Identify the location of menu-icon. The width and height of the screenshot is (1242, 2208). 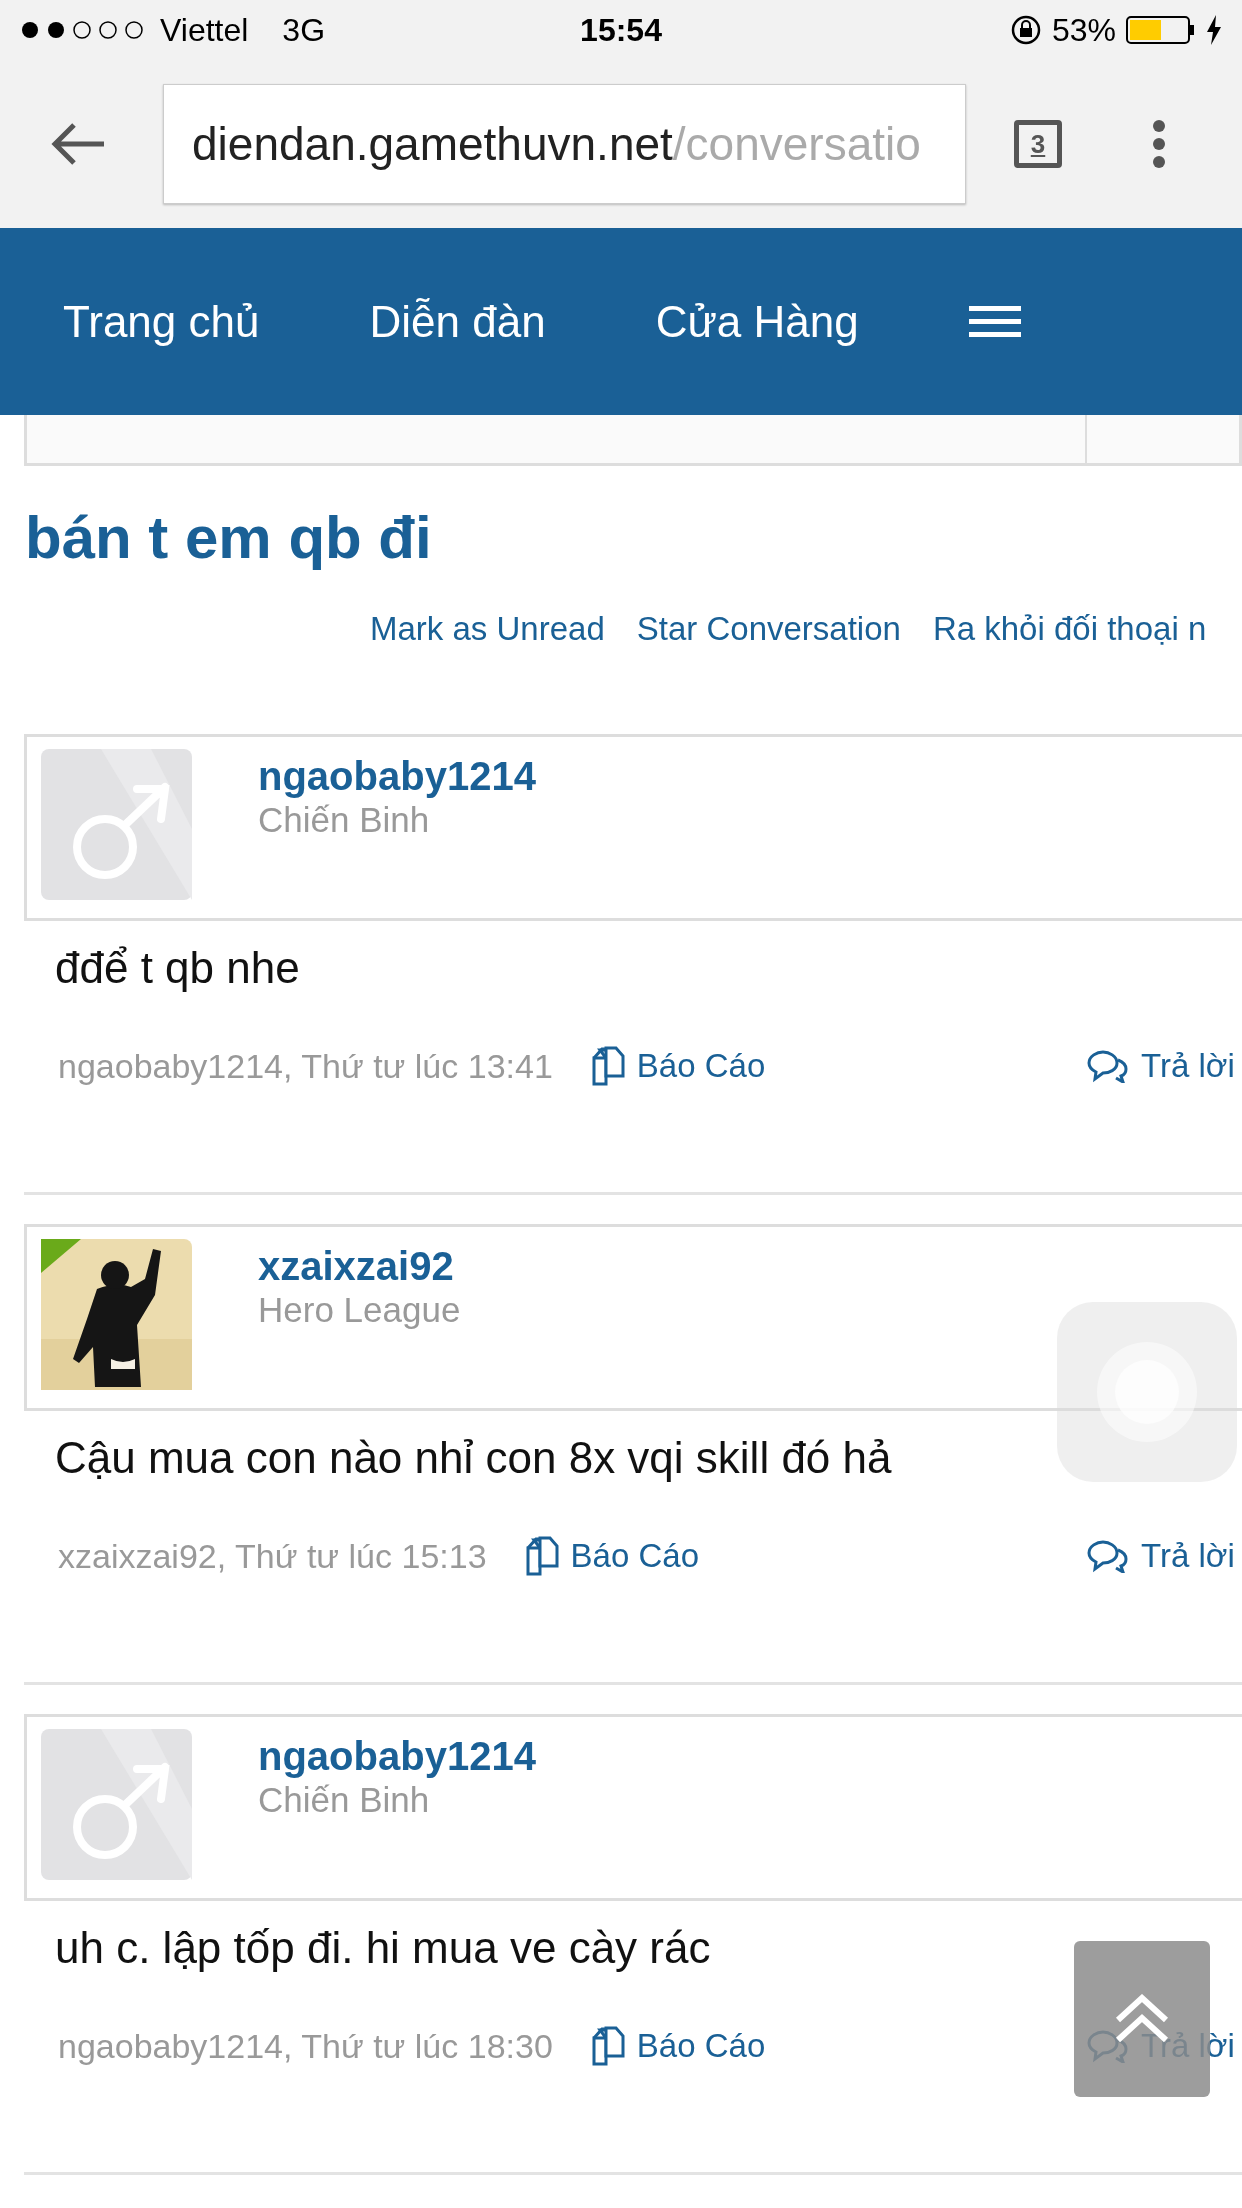
(994, 321).